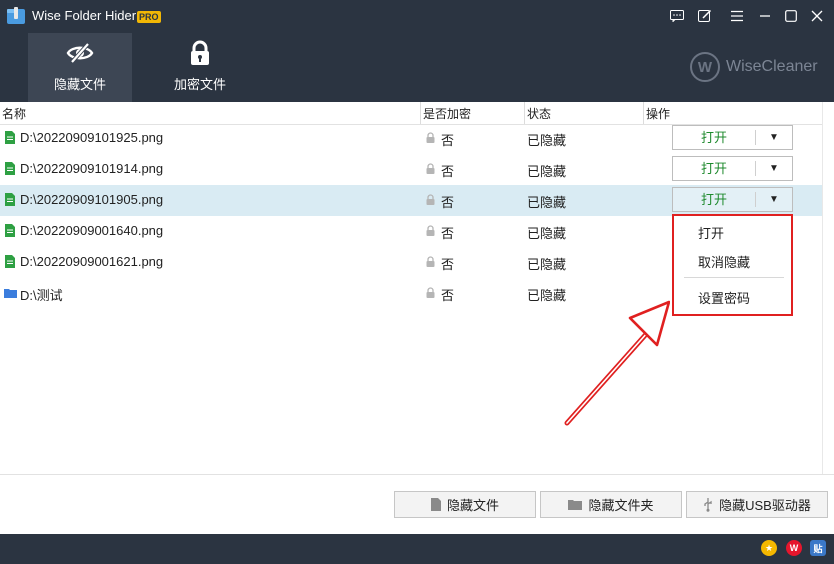 This screenshot has height=564, width=834. I want to click on annotation-arrow-icon, so click(616, 363).